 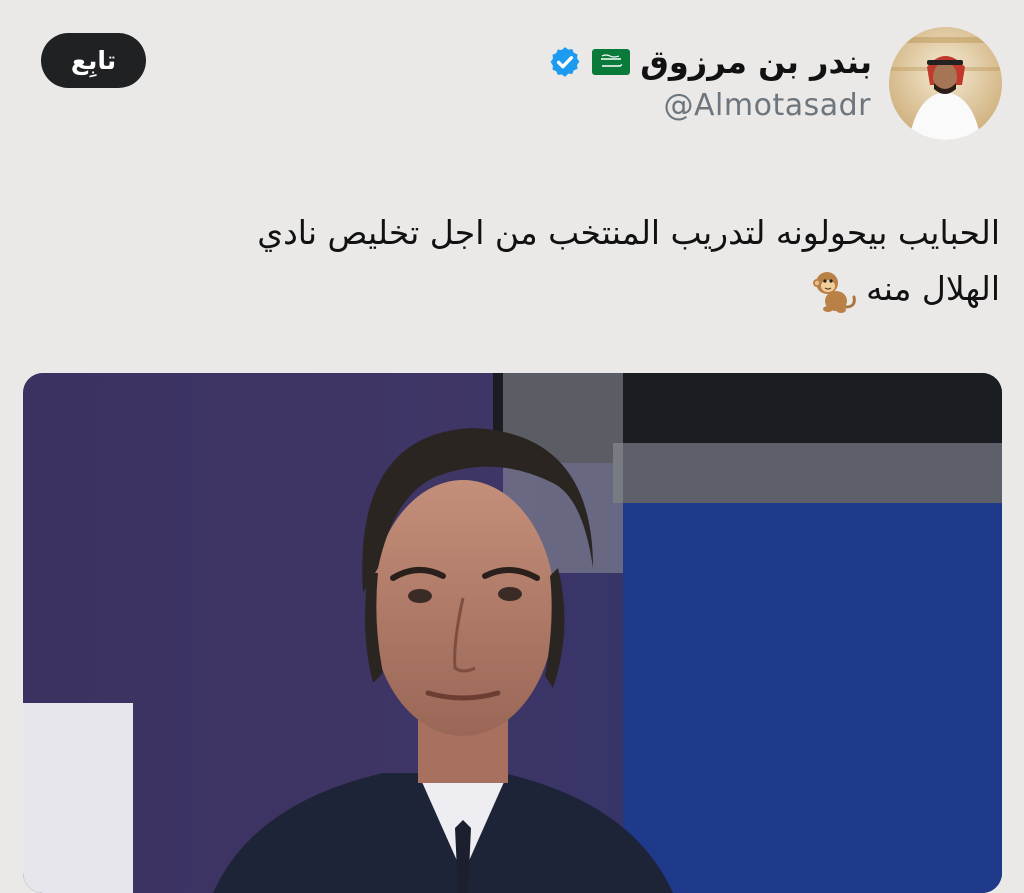 What do you see at coordinates (530, 289) in the screenshot?
I see `tweet-line-2: الهلال منه` at bounding box center [530, 289].